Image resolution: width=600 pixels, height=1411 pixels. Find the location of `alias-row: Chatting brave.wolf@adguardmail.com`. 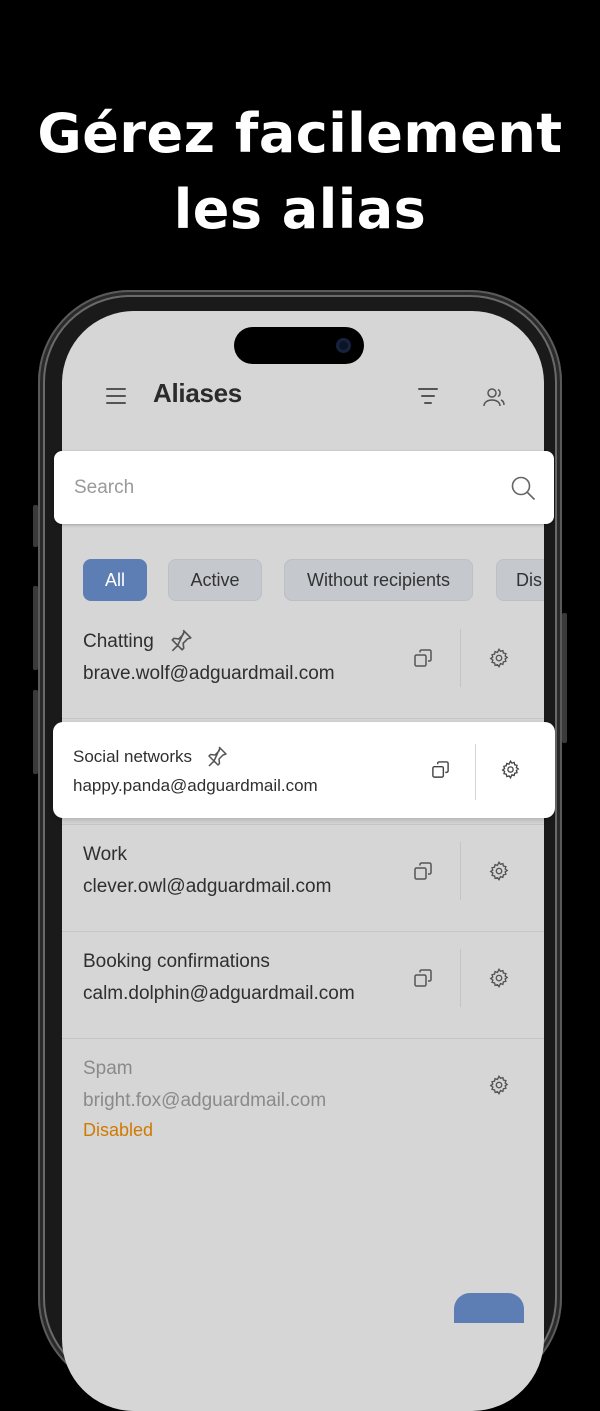

alias-row: Chatting brave.wolf@adguardmail.com is located at coordinates (303, 666).